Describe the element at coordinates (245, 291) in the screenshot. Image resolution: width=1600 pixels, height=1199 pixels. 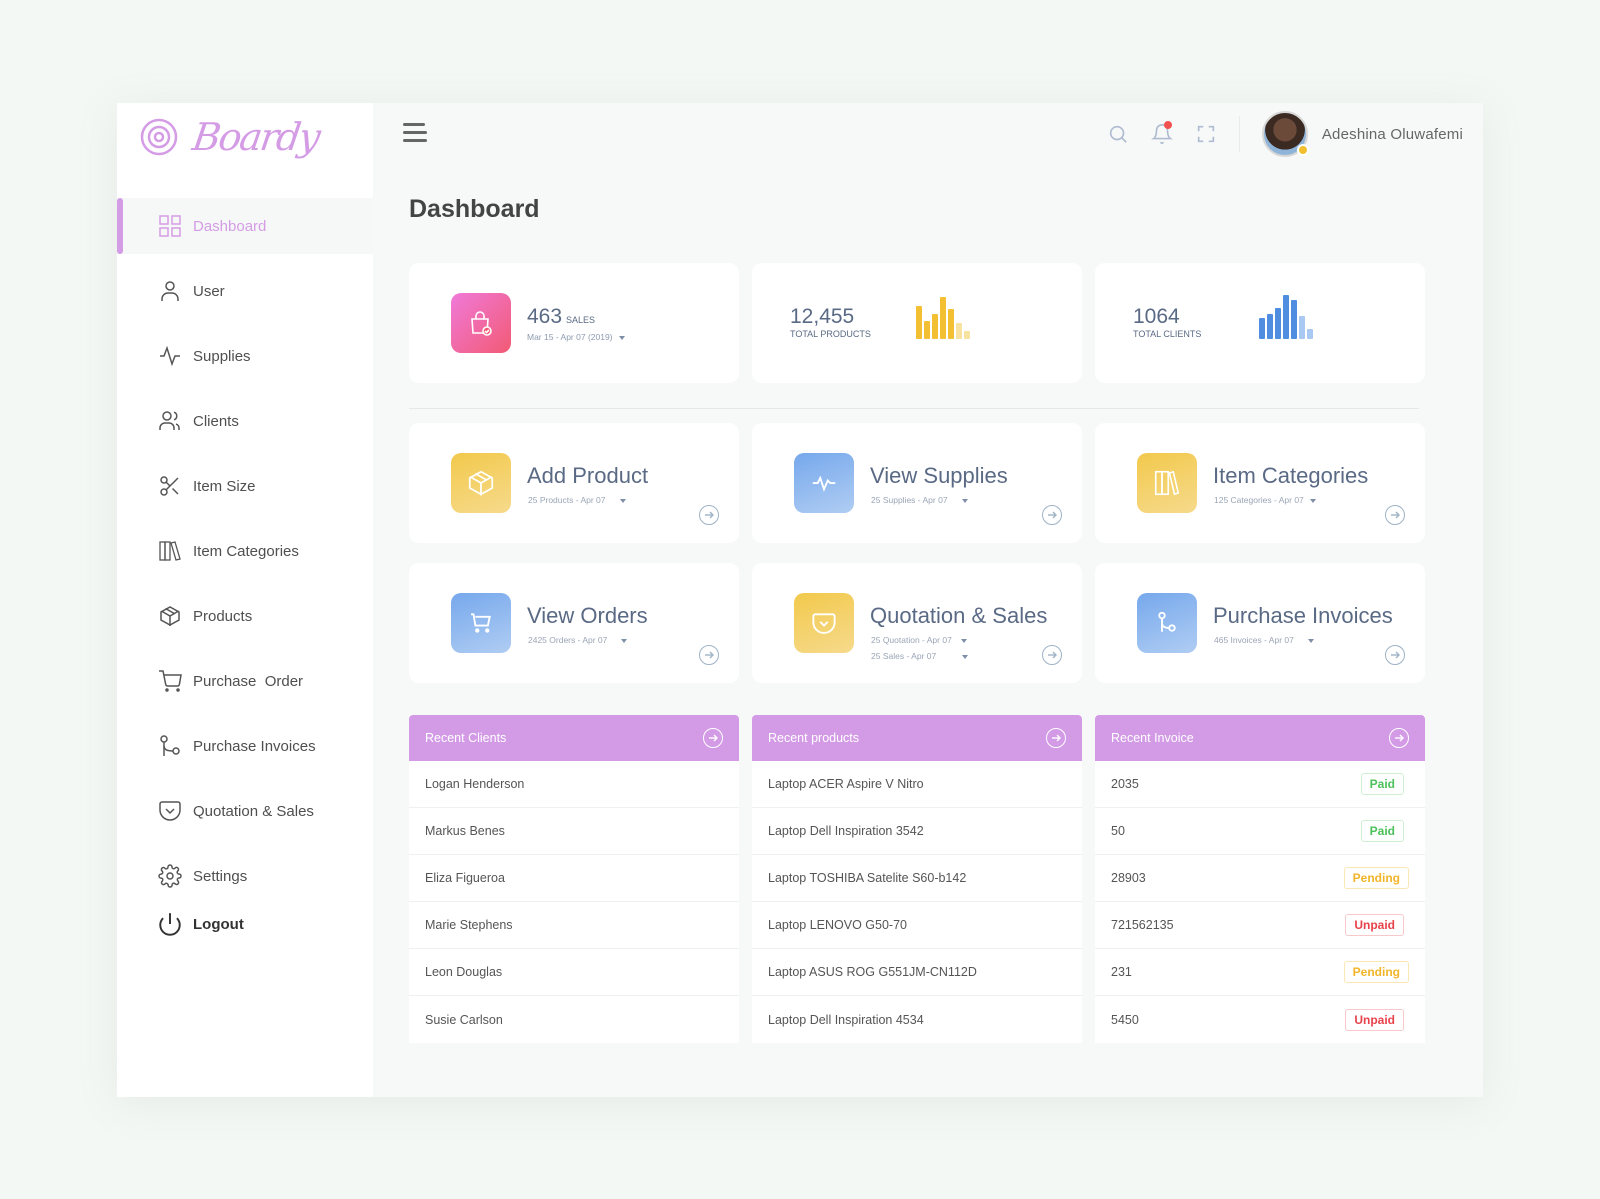
I see `sidebar-item-user: User` at that location.